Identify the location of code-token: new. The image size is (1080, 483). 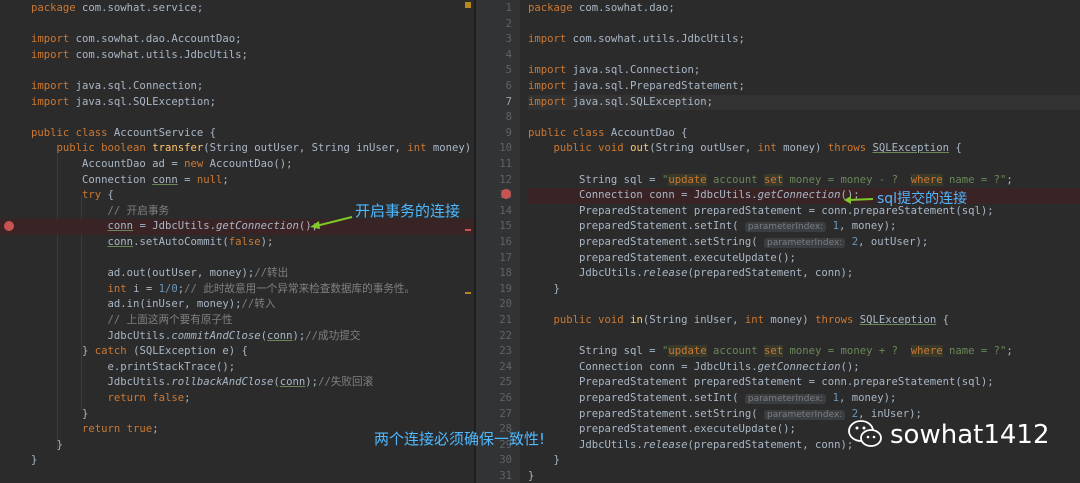
(197, 164).